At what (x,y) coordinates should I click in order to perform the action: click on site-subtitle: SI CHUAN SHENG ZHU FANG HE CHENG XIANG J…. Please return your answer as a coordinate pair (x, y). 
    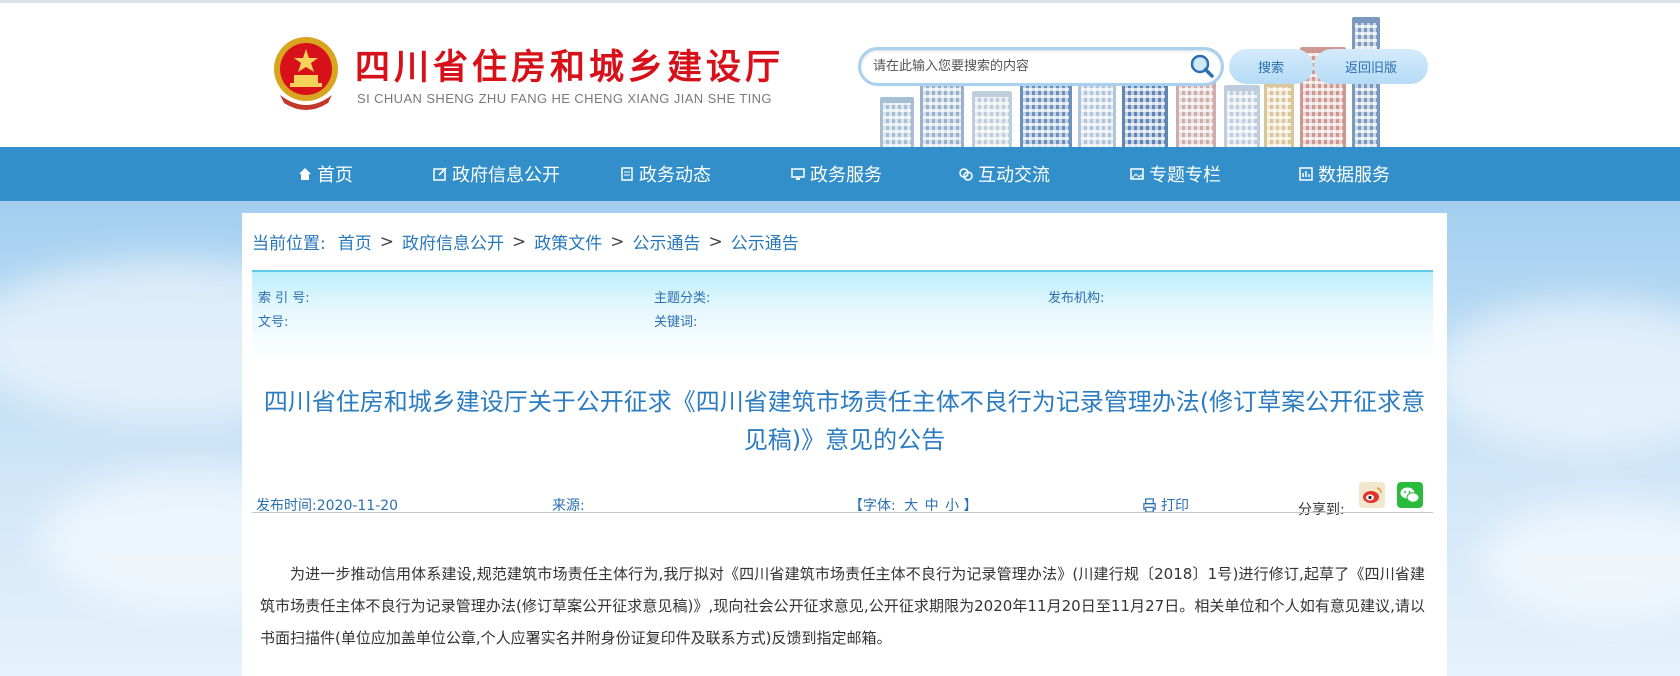
    Looking at the image, I should click on (564, 98).